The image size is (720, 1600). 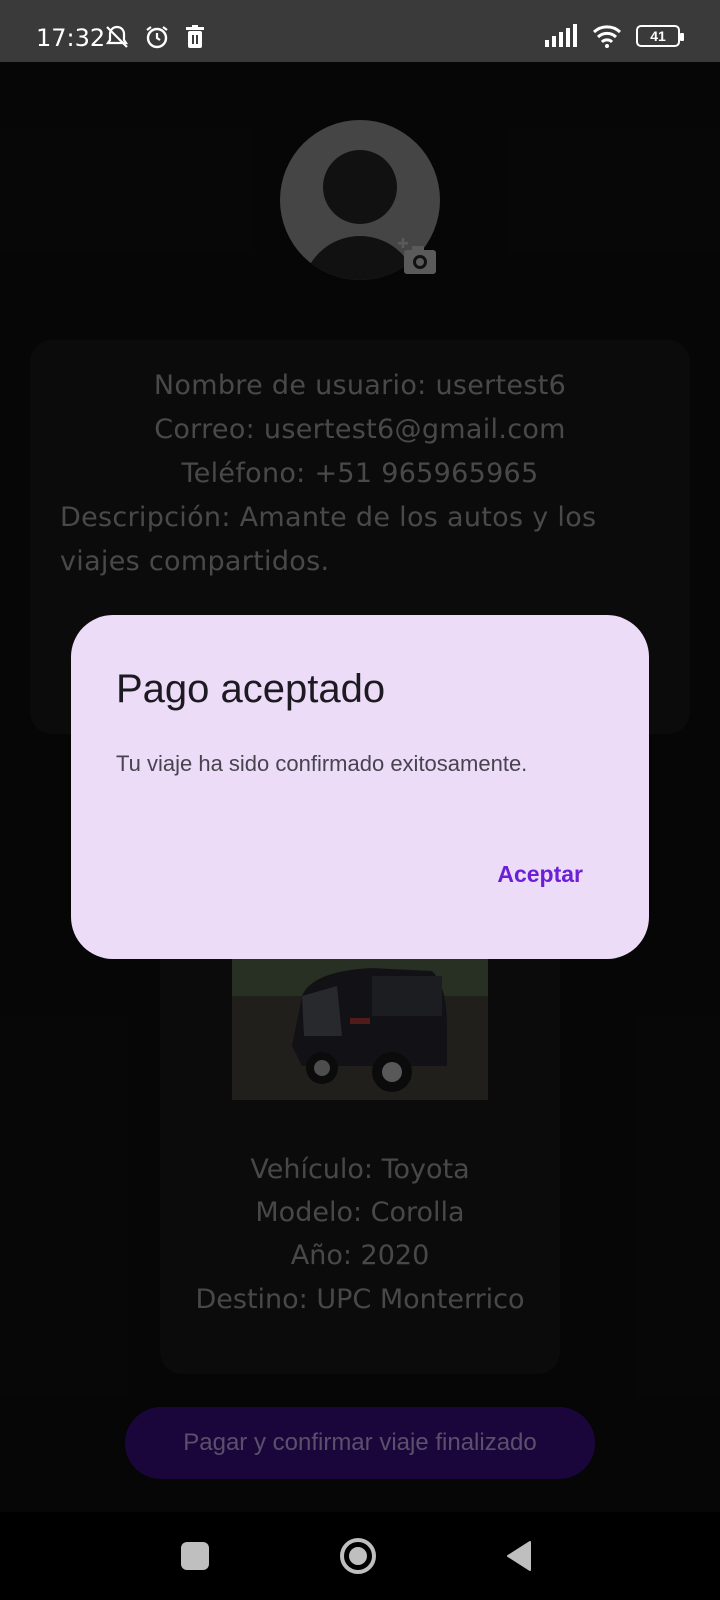 I want to click on home-button, so click(x=358, y=1556).